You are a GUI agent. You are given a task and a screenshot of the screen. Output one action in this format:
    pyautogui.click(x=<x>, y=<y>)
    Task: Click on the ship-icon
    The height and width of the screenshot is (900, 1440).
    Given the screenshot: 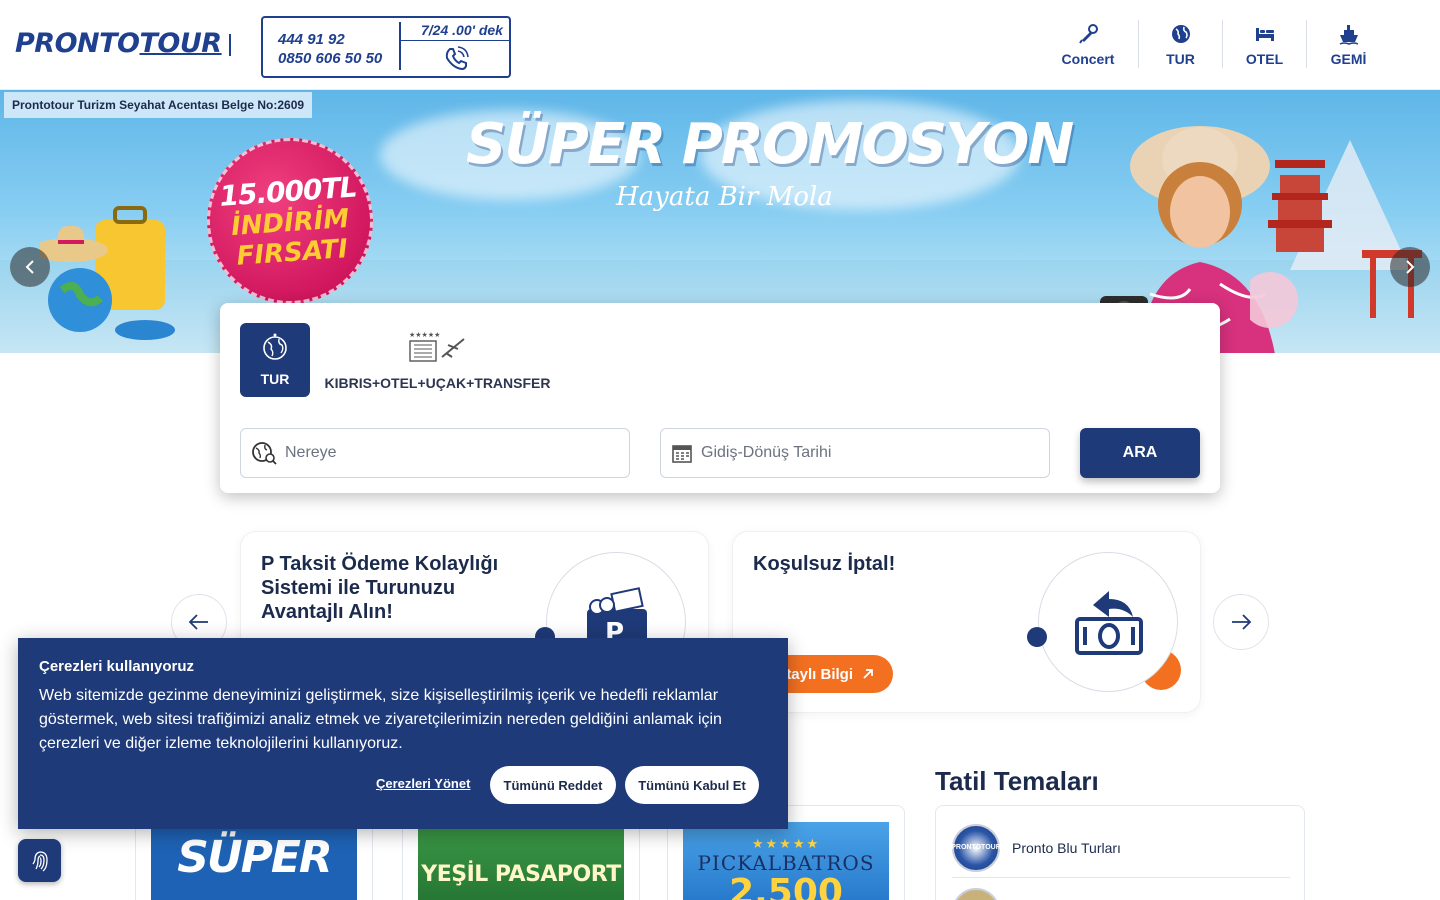 What is the action you would take?
    pyautogui.click(x=1348, y=35)
    